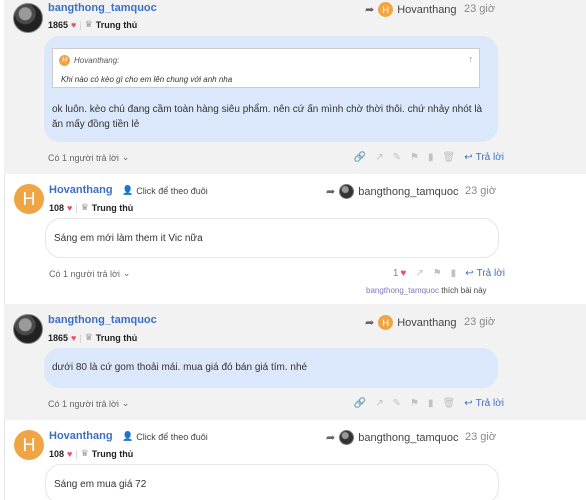  I want to click on arrow-up-icon: ↑, so click(471, 59).